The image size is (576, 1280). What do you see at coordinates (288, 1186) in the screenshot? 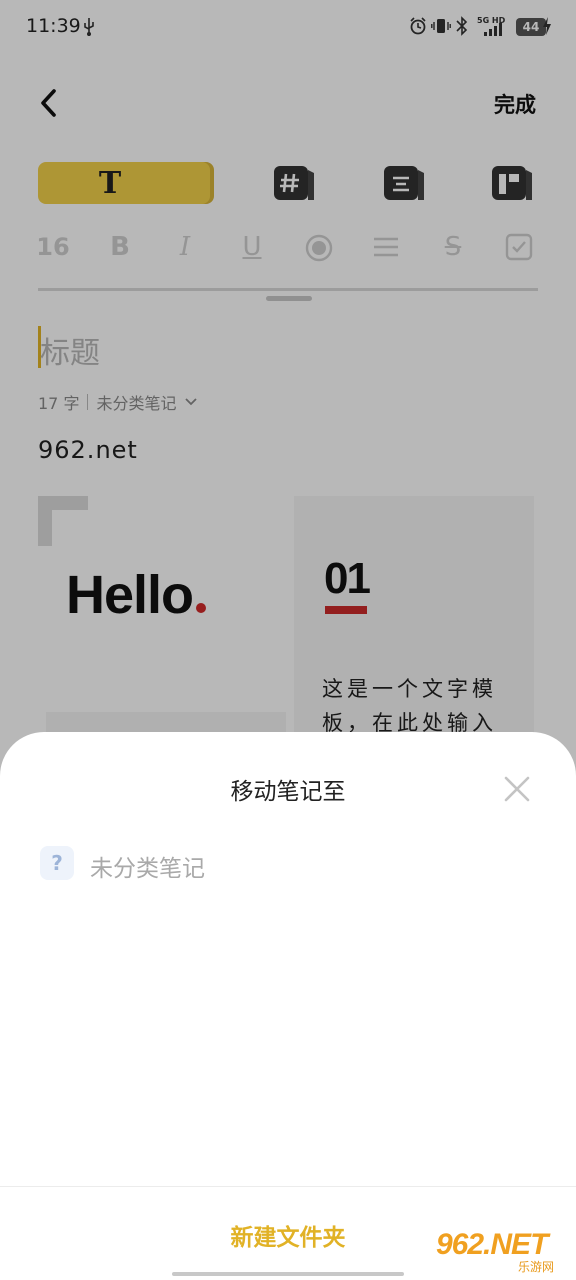
I see `sheet-divider` at bounding box center [288, 1186].